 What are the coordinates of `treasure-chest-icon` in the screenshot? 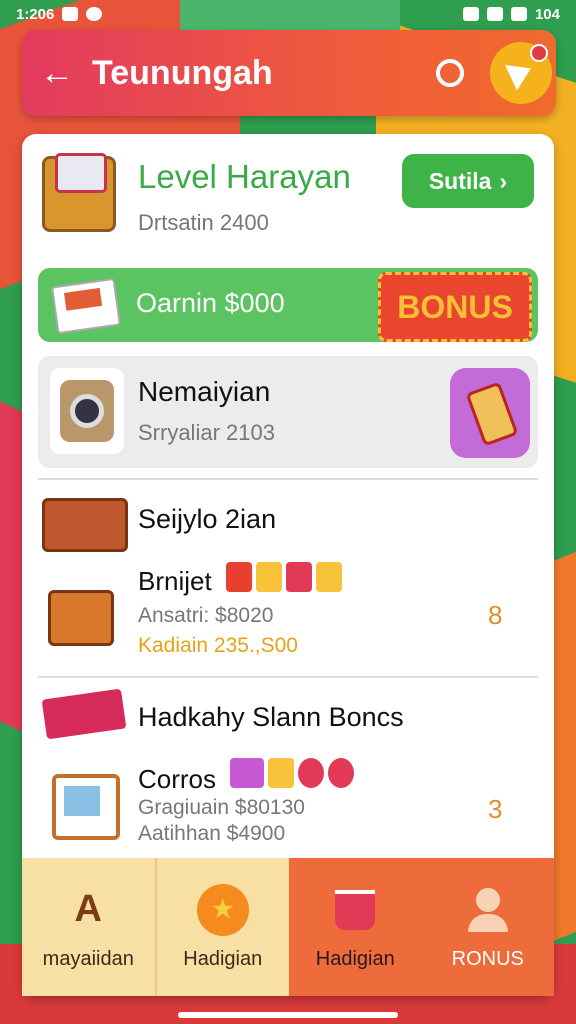 It's located at (85, 525).